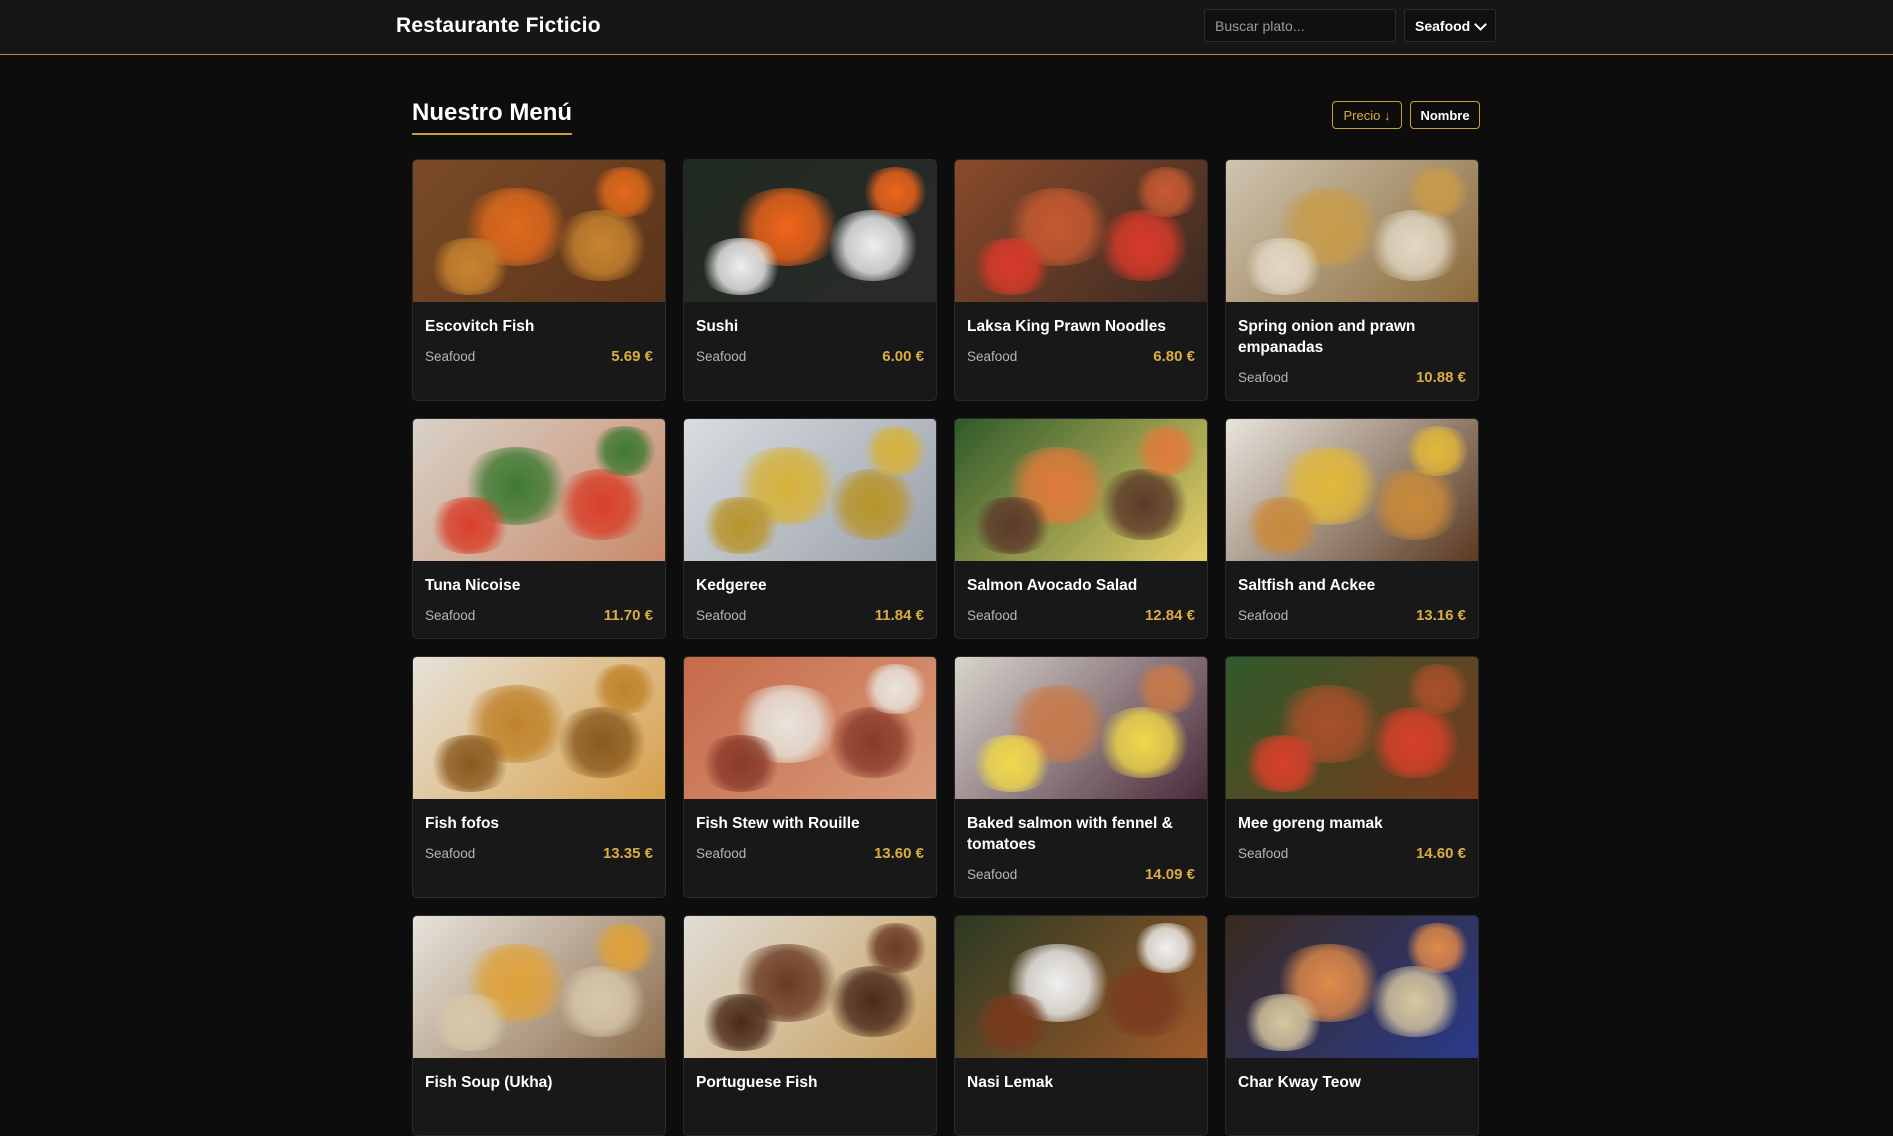 The width and height of the screenshot is (1893, 1136). I want to click on sort-by-price-button: Precio ↓, so click(1367, 115).